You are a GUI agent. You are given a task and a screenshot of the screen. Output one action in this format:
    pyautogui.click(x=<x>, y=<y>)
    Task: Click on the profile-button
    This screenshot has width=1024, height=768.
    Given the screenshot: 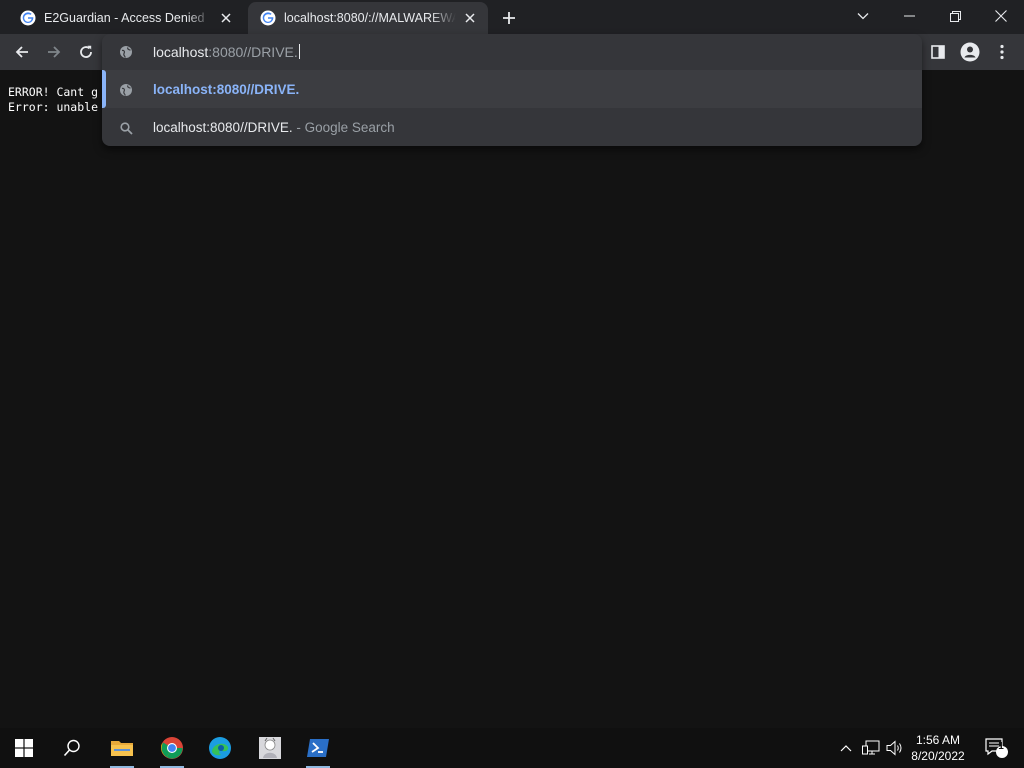 What is the action you would take?
    pyautogui.click(x=970, y=52)
    